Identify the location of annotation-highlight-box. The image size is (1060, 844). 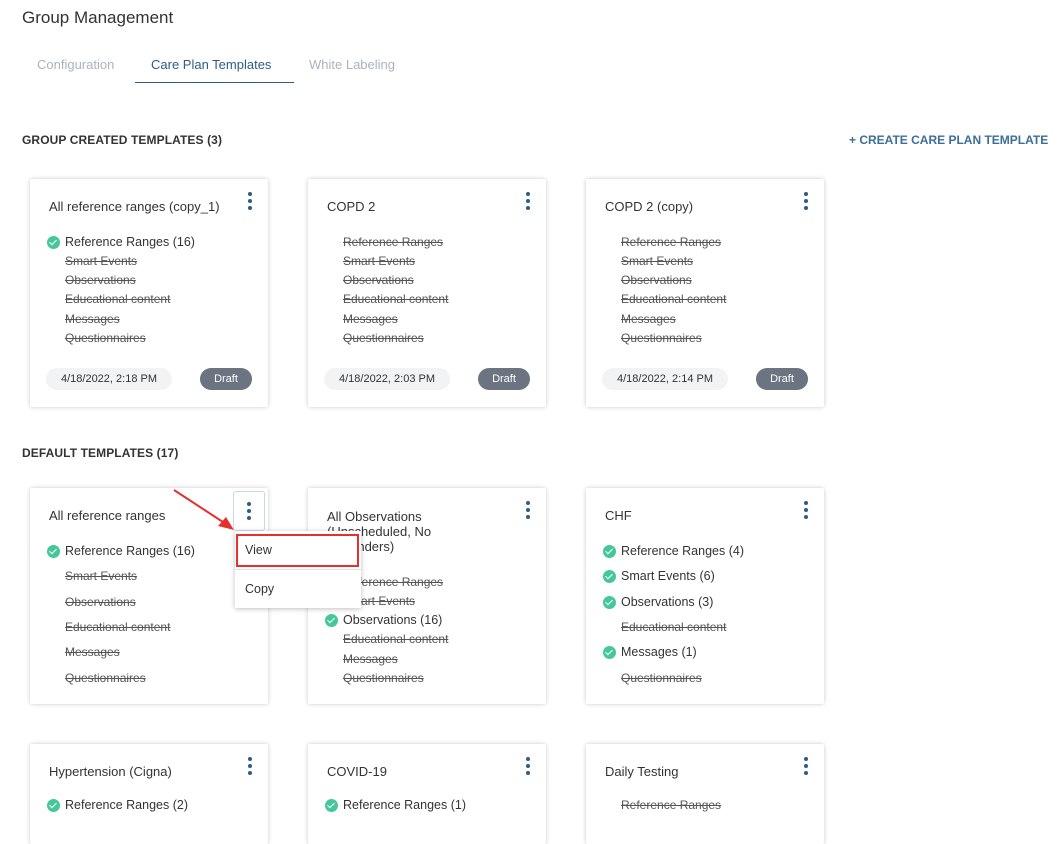
(297, 550).